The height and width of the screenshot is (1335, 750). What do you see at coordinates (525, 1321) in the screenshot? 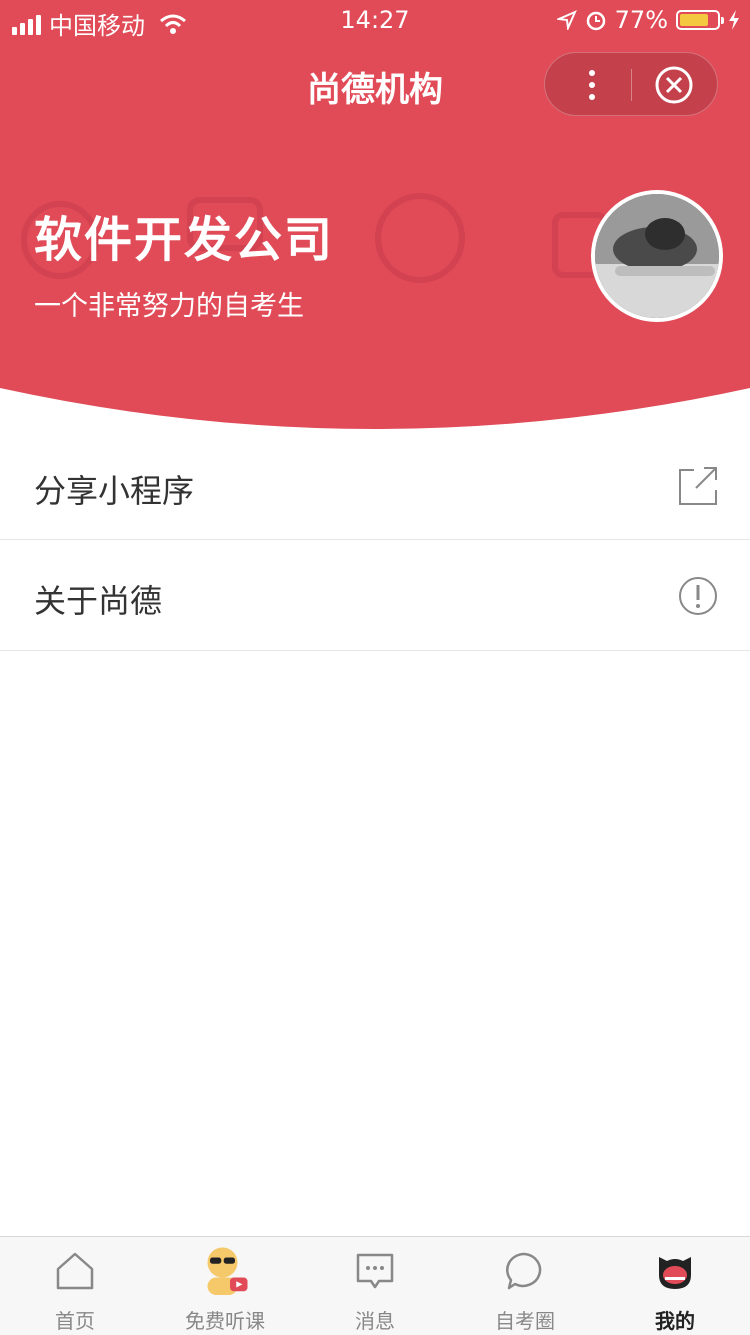
I see `tab-label: 自考圈` at bounding box center [525, 1321].